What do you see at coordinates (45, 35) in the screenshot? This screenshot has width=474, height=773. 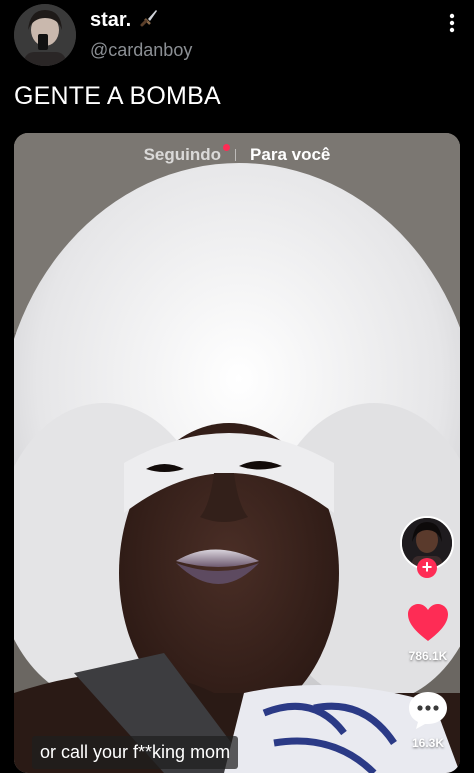 I see `avatar` at bounding box center [45, 35].